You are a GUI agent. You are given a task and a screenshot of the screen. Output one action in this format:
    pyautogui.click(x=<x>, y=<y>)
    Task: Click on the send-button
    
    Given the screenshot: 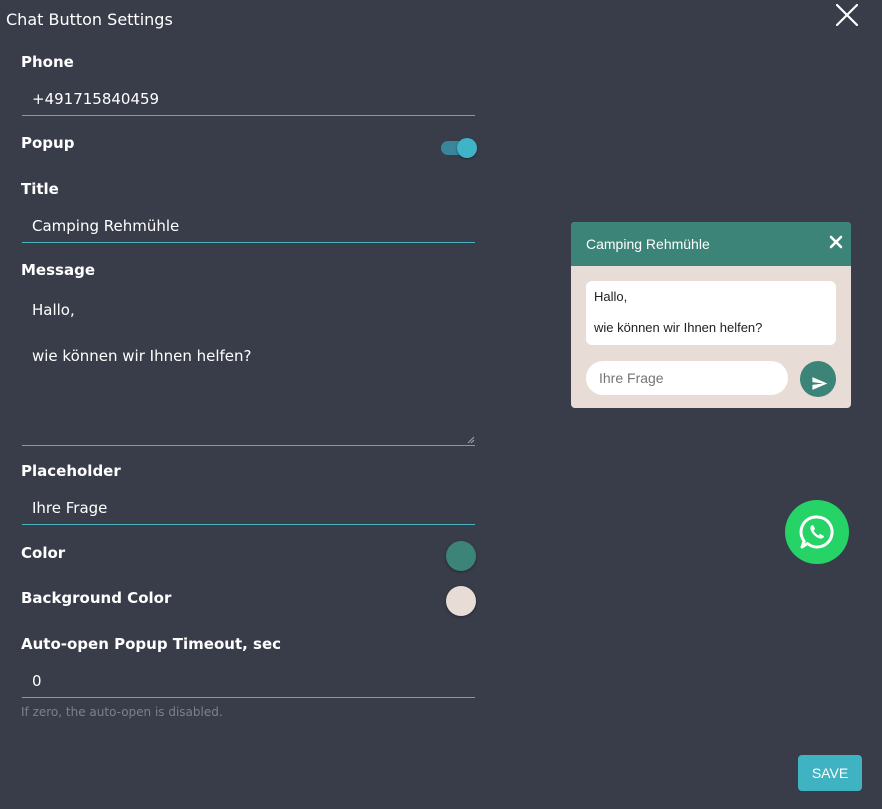 What is the action you would take?
    pyautogui.click(x=818, y=379)
    